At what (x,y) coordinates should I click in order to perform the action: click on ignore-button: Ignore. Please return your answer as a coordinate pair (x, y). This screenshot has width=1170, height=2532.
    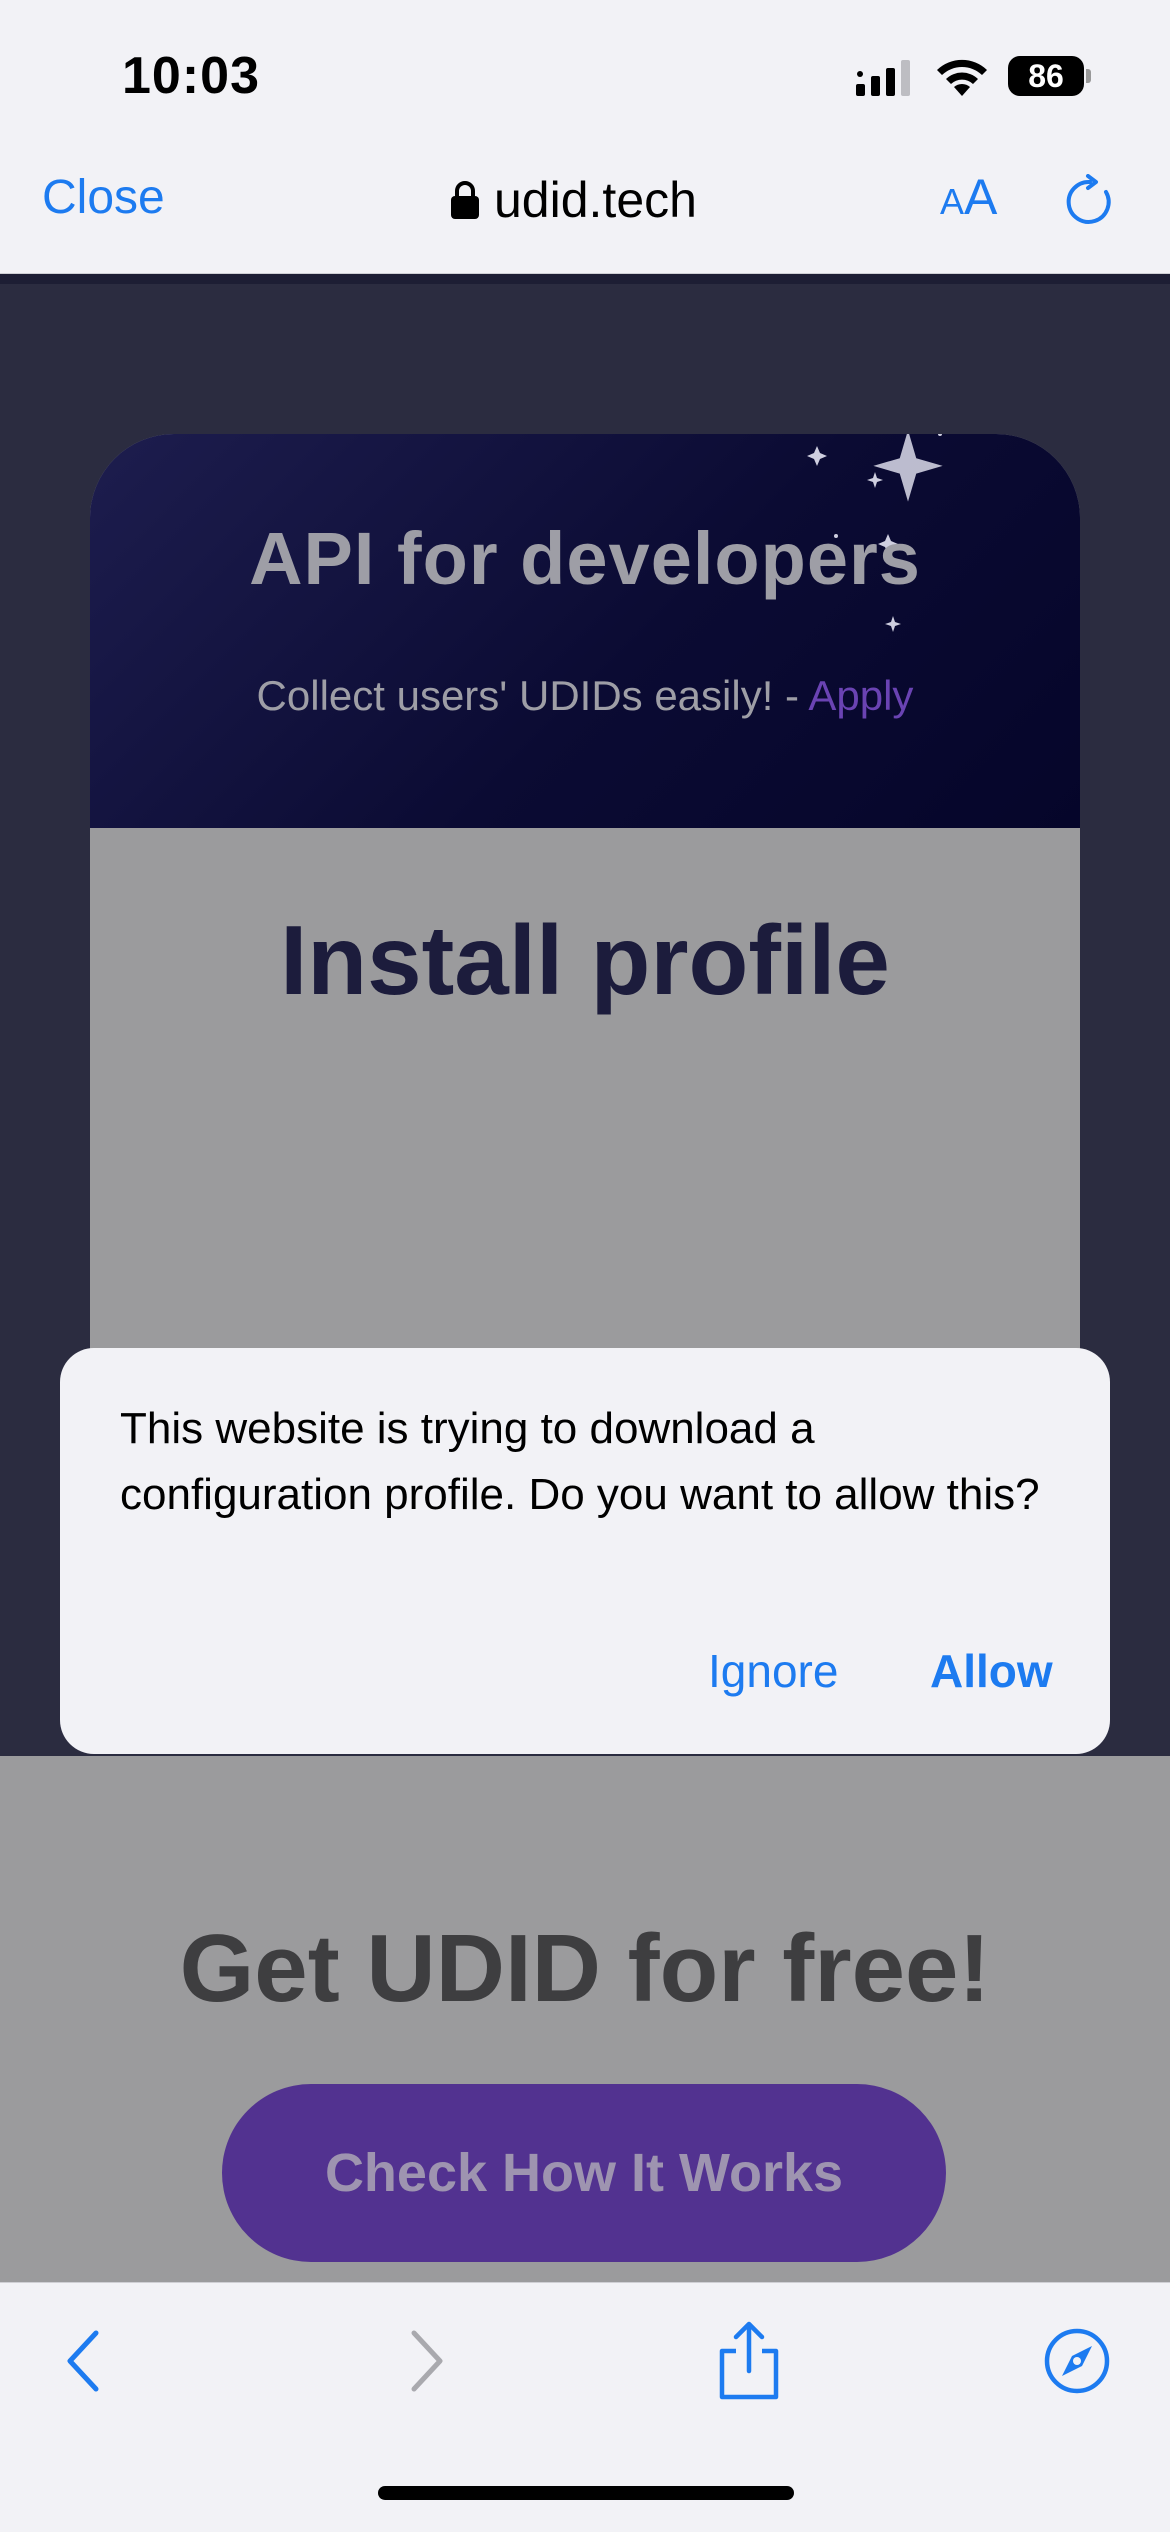
    Looking at the image, I should click on (773, 1671).